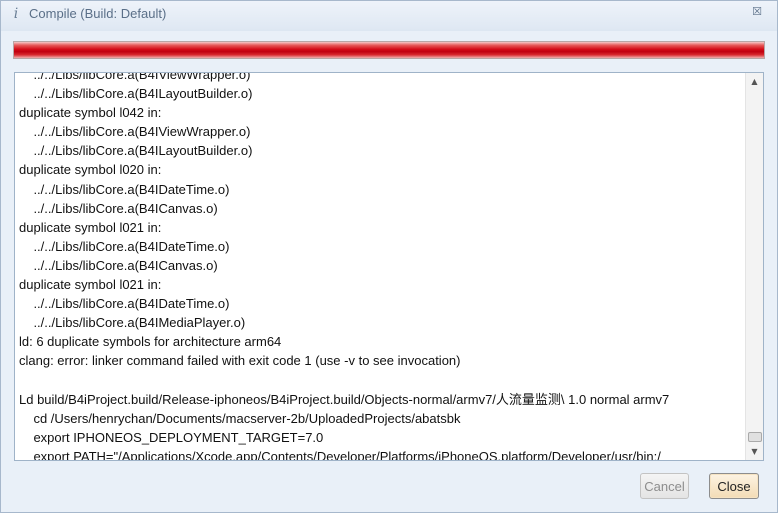 Image resolution: width=778 pixels, height=513 pixels. What do you see at coordinates (754, 266) in the screenshot?
I see `vertical-scrollbar: ▲ ▼` at bounding box center [754, 266].